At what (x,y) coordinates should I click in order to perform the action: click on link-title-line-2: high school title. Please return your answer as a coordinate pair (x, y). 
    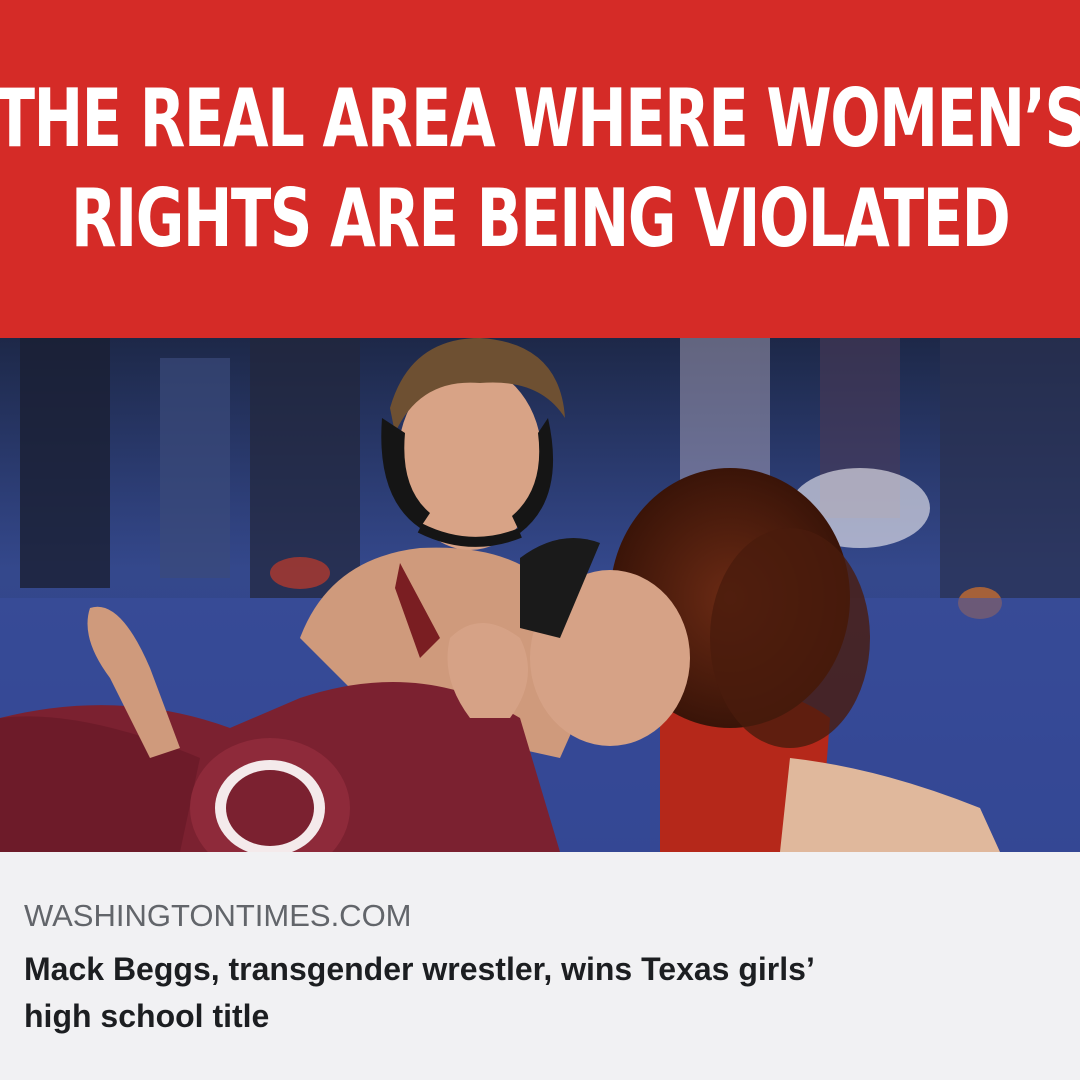
    Looking at the image, I should click on (147, 1016).